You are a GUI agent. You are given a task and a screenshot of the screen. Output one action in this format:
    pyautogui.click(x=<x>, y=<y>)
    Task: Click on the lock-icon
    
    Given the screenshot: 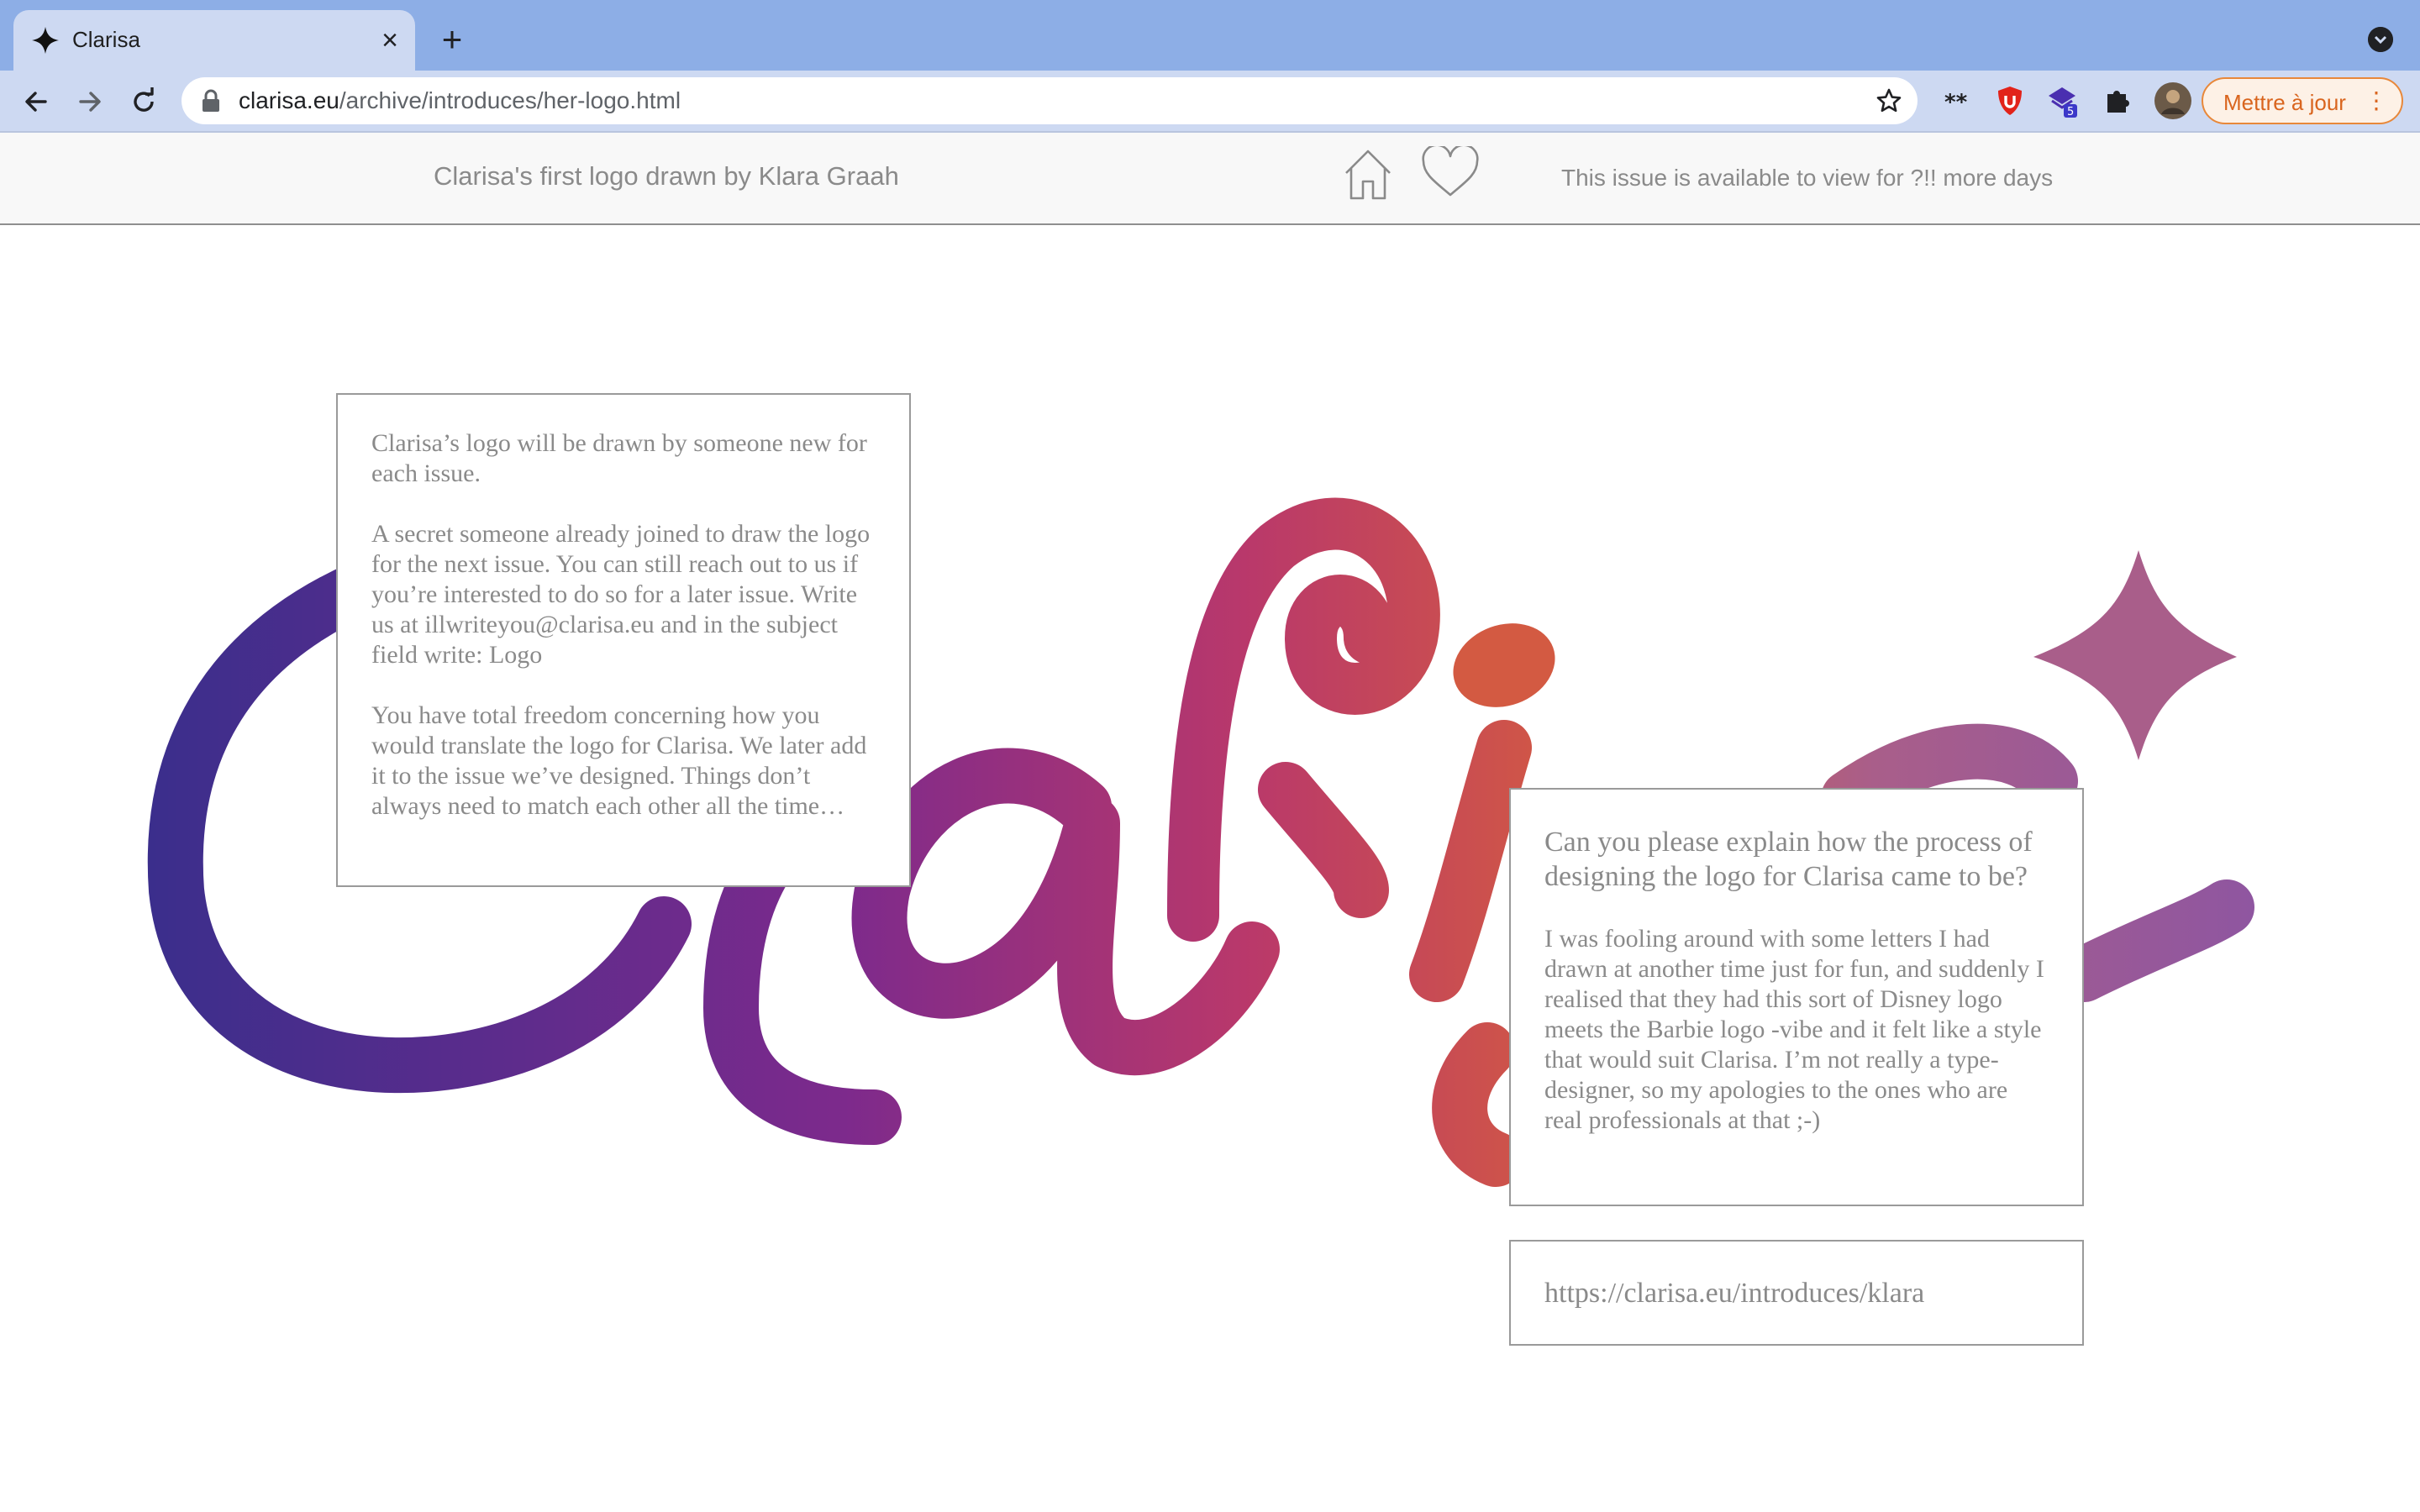 What is the action you would take?
    pyautogui.click(x=211, y=101)
    